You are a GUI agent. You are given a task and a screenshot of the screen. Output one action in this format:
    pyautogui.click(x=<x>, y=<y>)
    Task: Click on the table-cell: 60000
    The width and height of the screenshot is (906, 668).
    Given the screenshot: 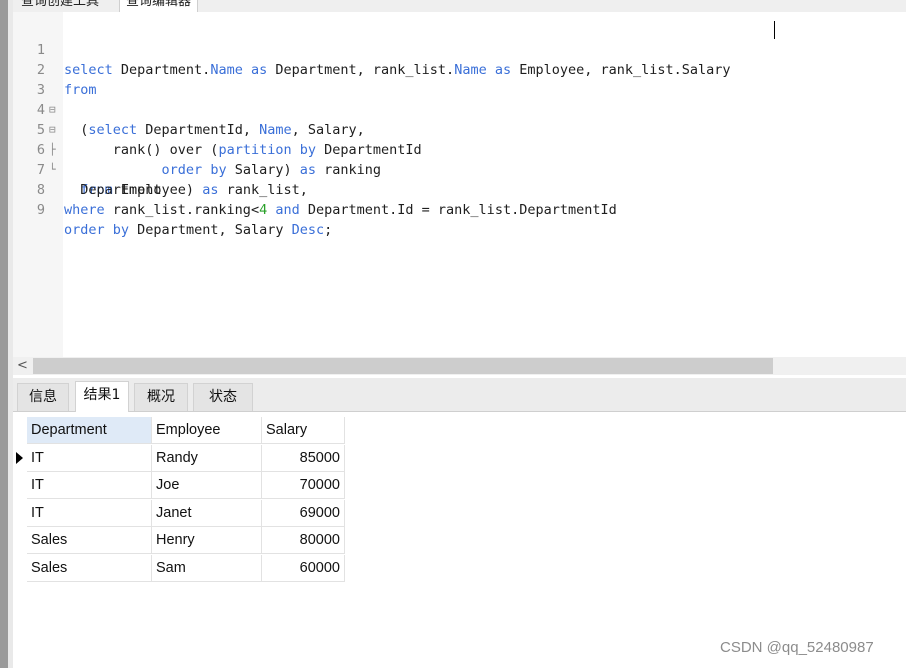 What is the action you would take?
    pyautogui.click(x=303, y=568)
    